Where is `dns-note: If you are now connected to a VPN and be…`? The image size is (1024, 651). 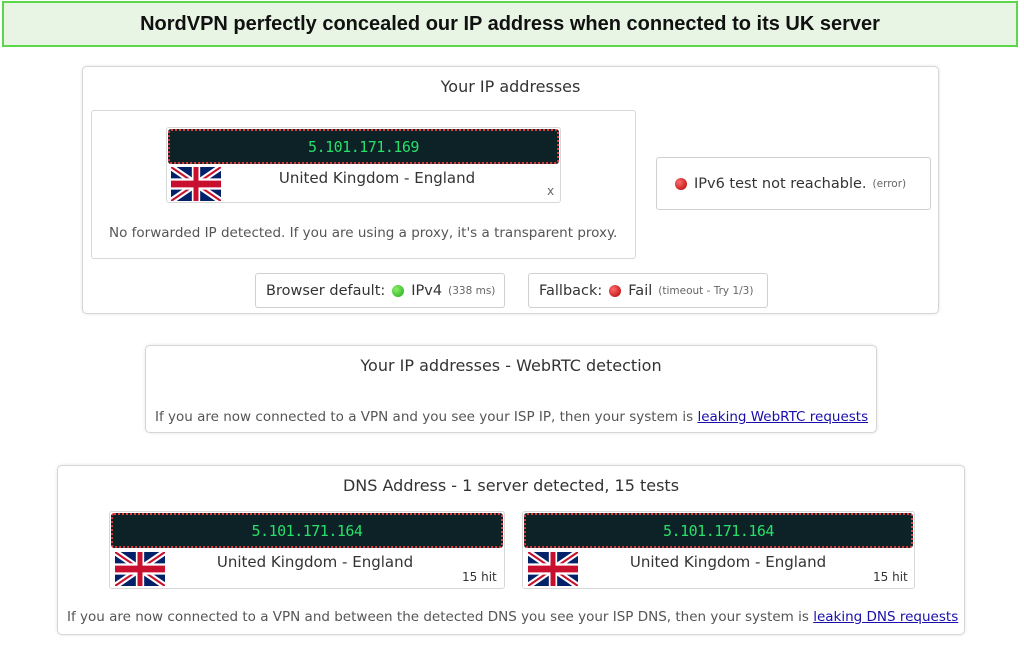 dns-note: If you are now connected to a VPN and be… is located at coordinates (512, 617).